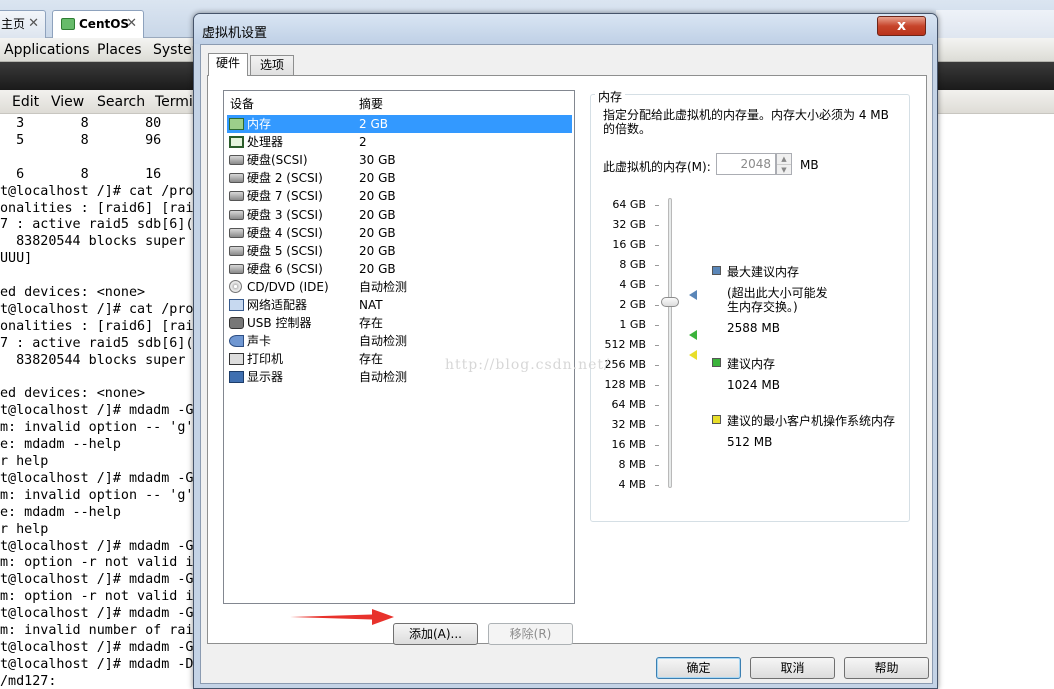 The image size is (1054, 689). Describe the element at coordinates (995, 24) in the screenshot. I see `tab-strip-background` at that location.